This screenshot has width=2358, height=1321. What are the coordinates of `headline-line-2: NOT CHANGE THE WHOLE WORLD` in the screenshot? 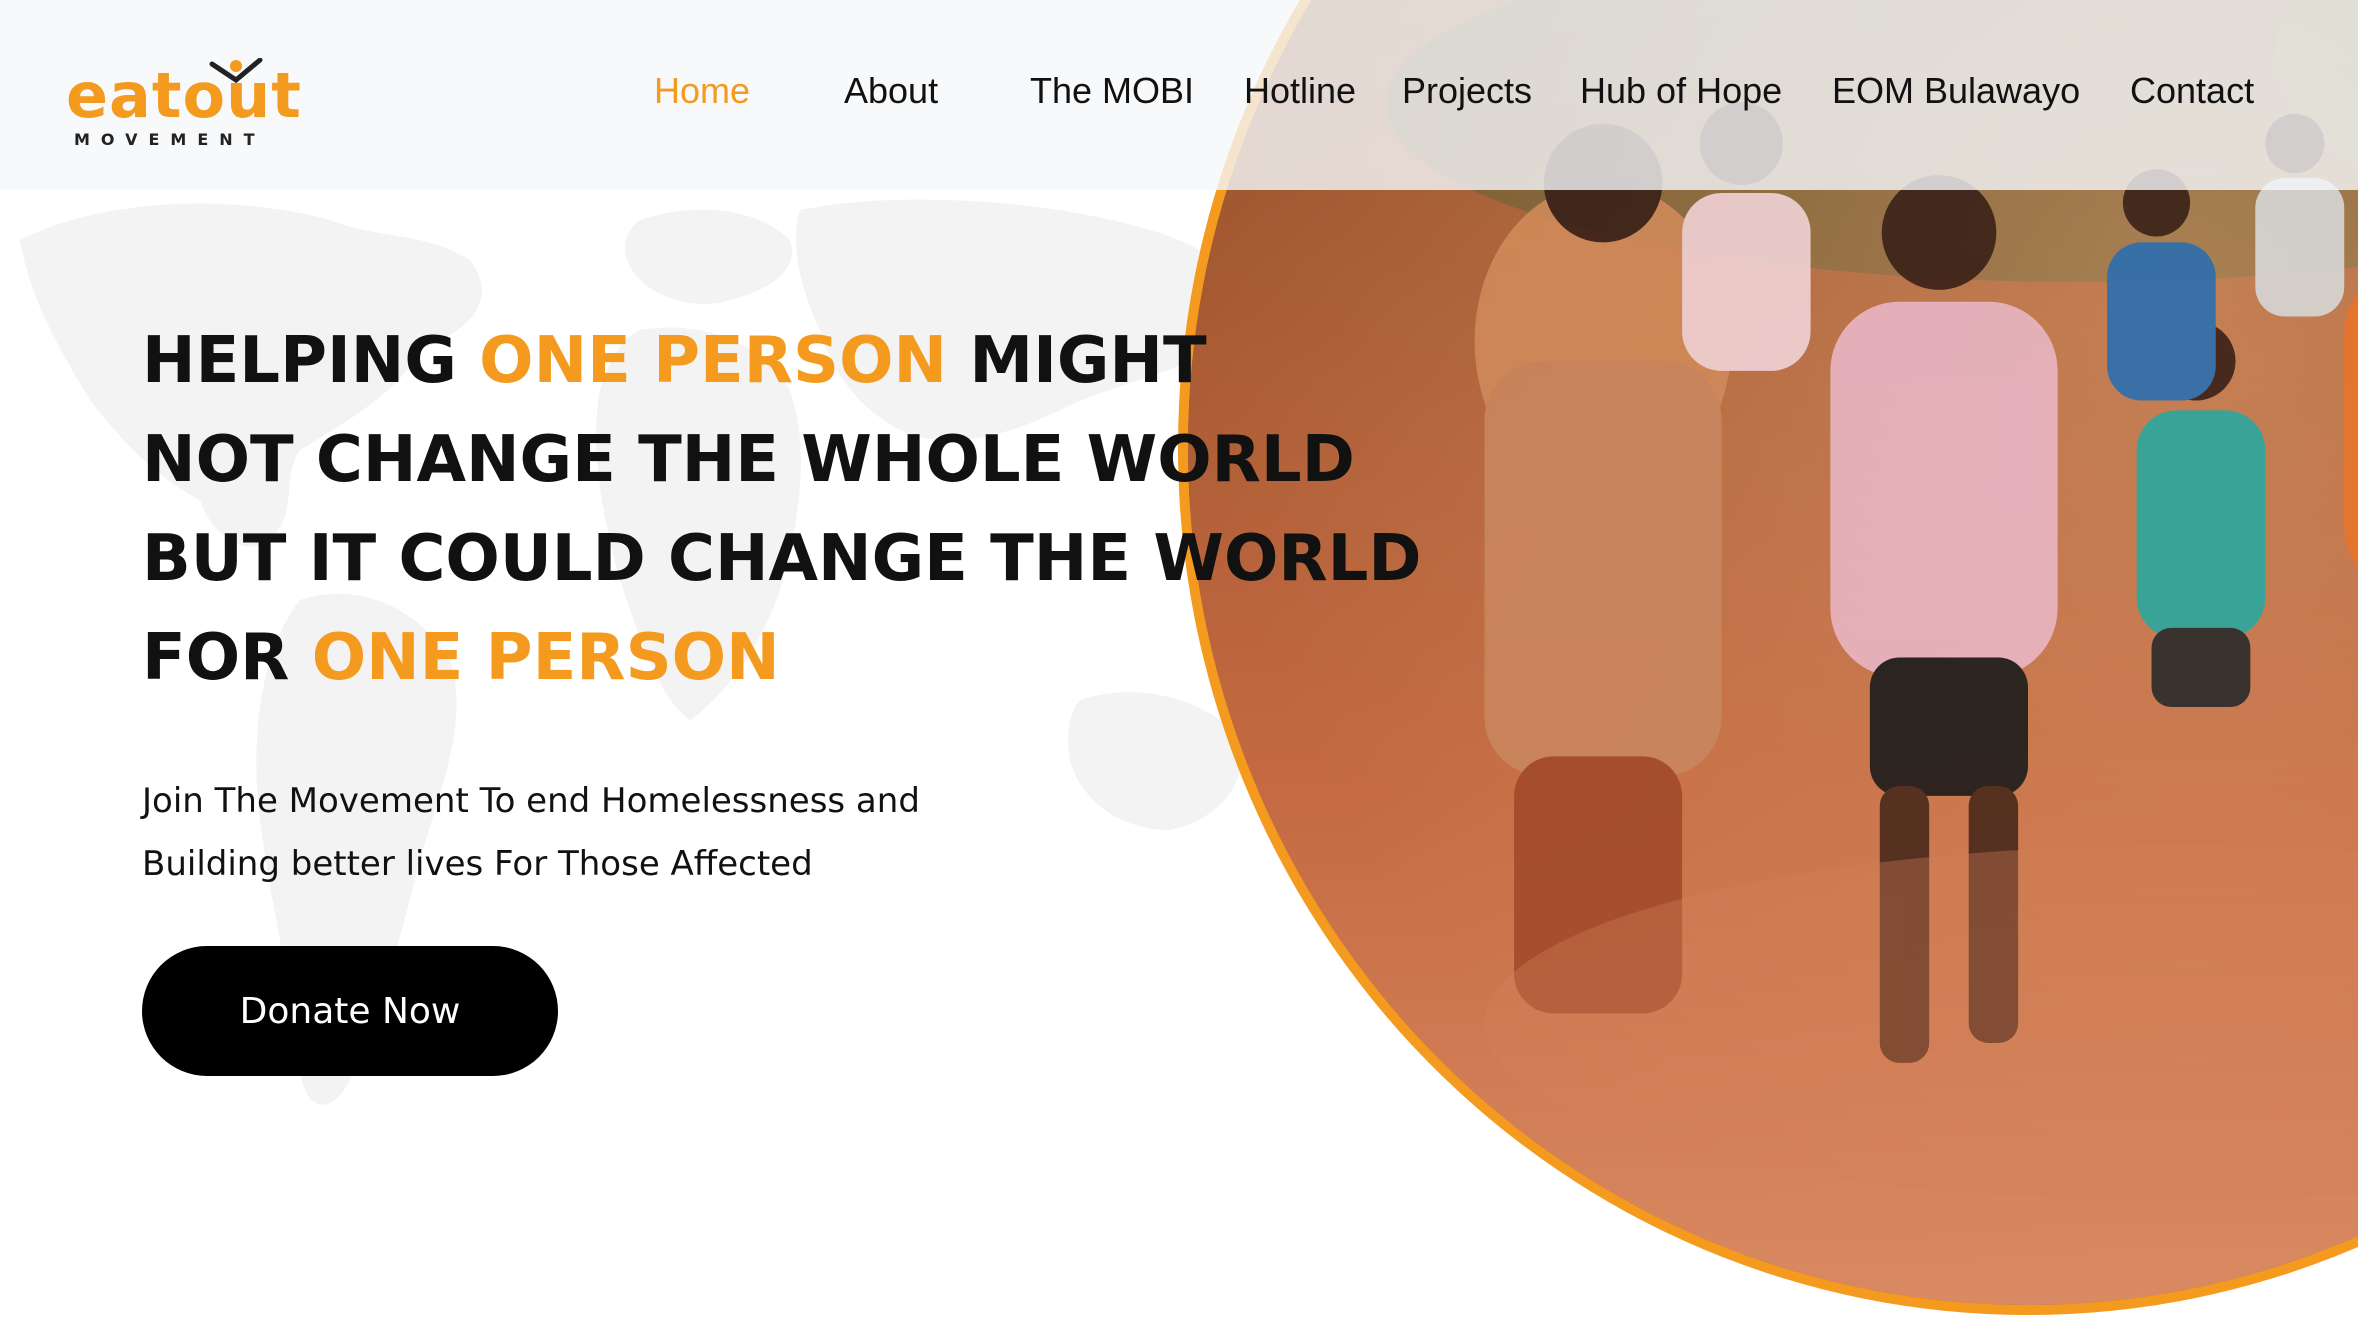 It's located at (748, 460).